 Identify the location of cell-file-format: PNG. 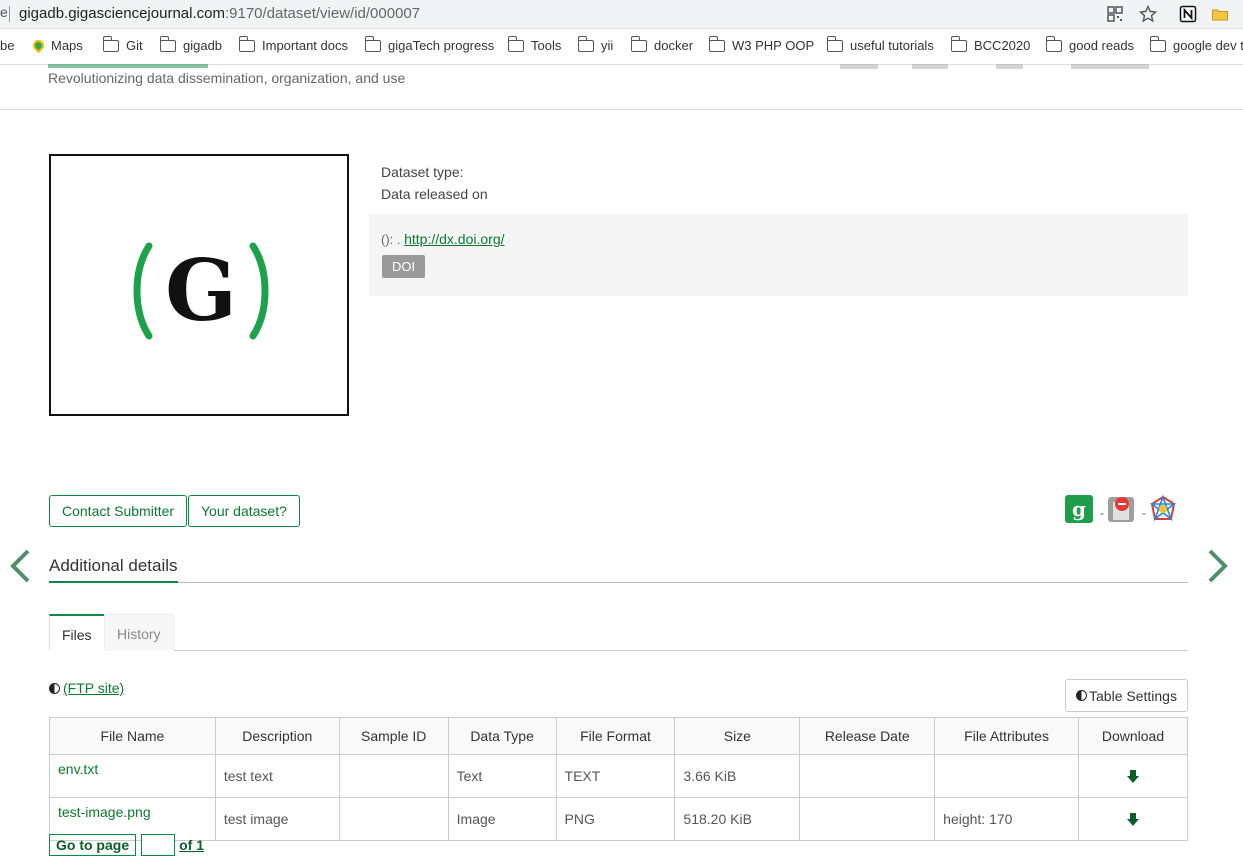
(615, 819).